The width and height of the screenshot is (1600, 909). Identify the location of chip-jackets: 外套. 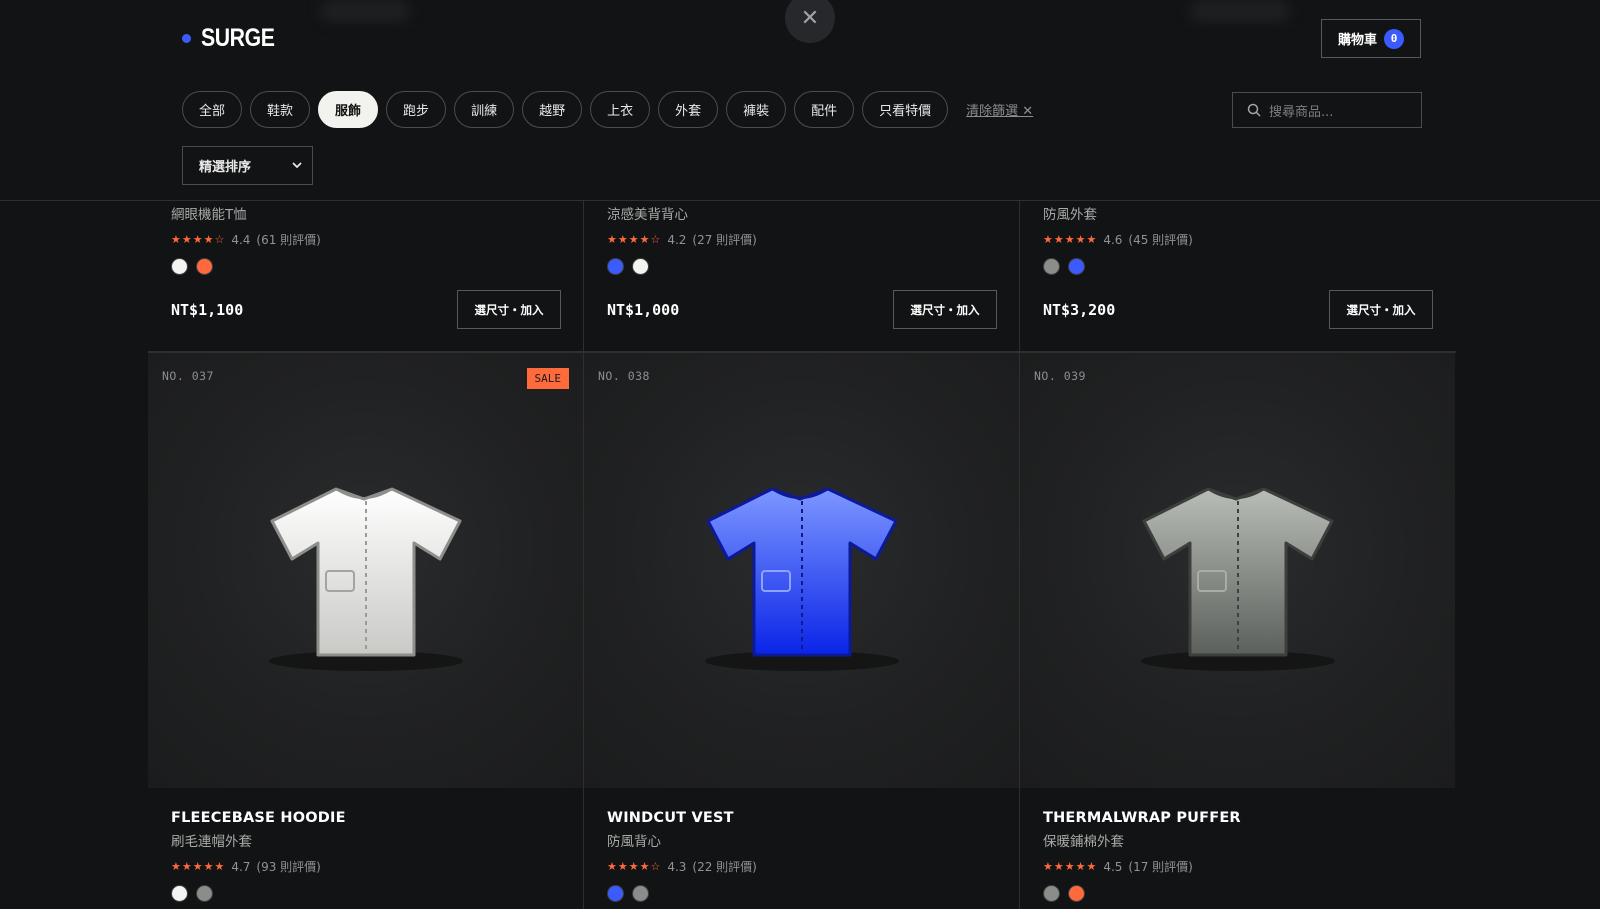
(688, 109).